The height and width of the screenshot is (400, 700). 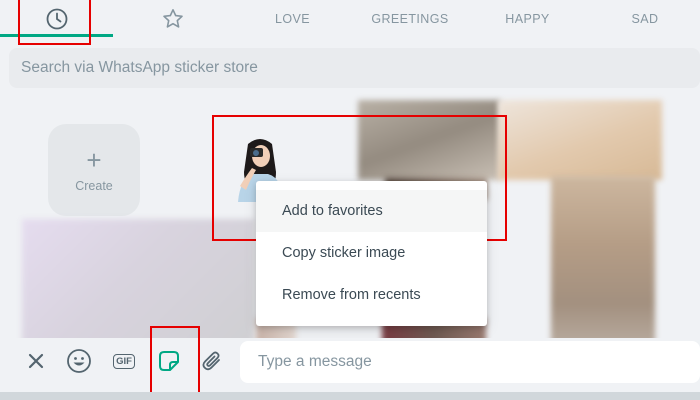 I want to click on menu-item-label: Remove from recents, so click(x=351, y=295).